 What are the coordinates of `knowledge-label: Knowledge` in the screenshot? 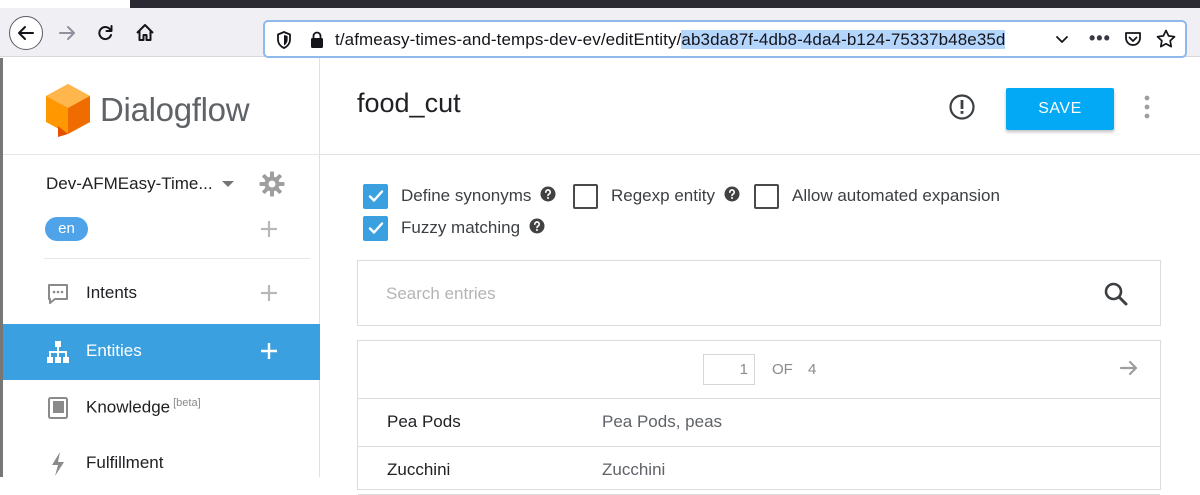 It's located at (128, 407).